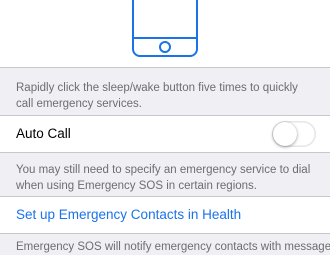 The width and height of the screenshot is (330, 255). I want to click on emergency-contacts-row: Set up Emergency Contacts in Health, so click(165, 215).